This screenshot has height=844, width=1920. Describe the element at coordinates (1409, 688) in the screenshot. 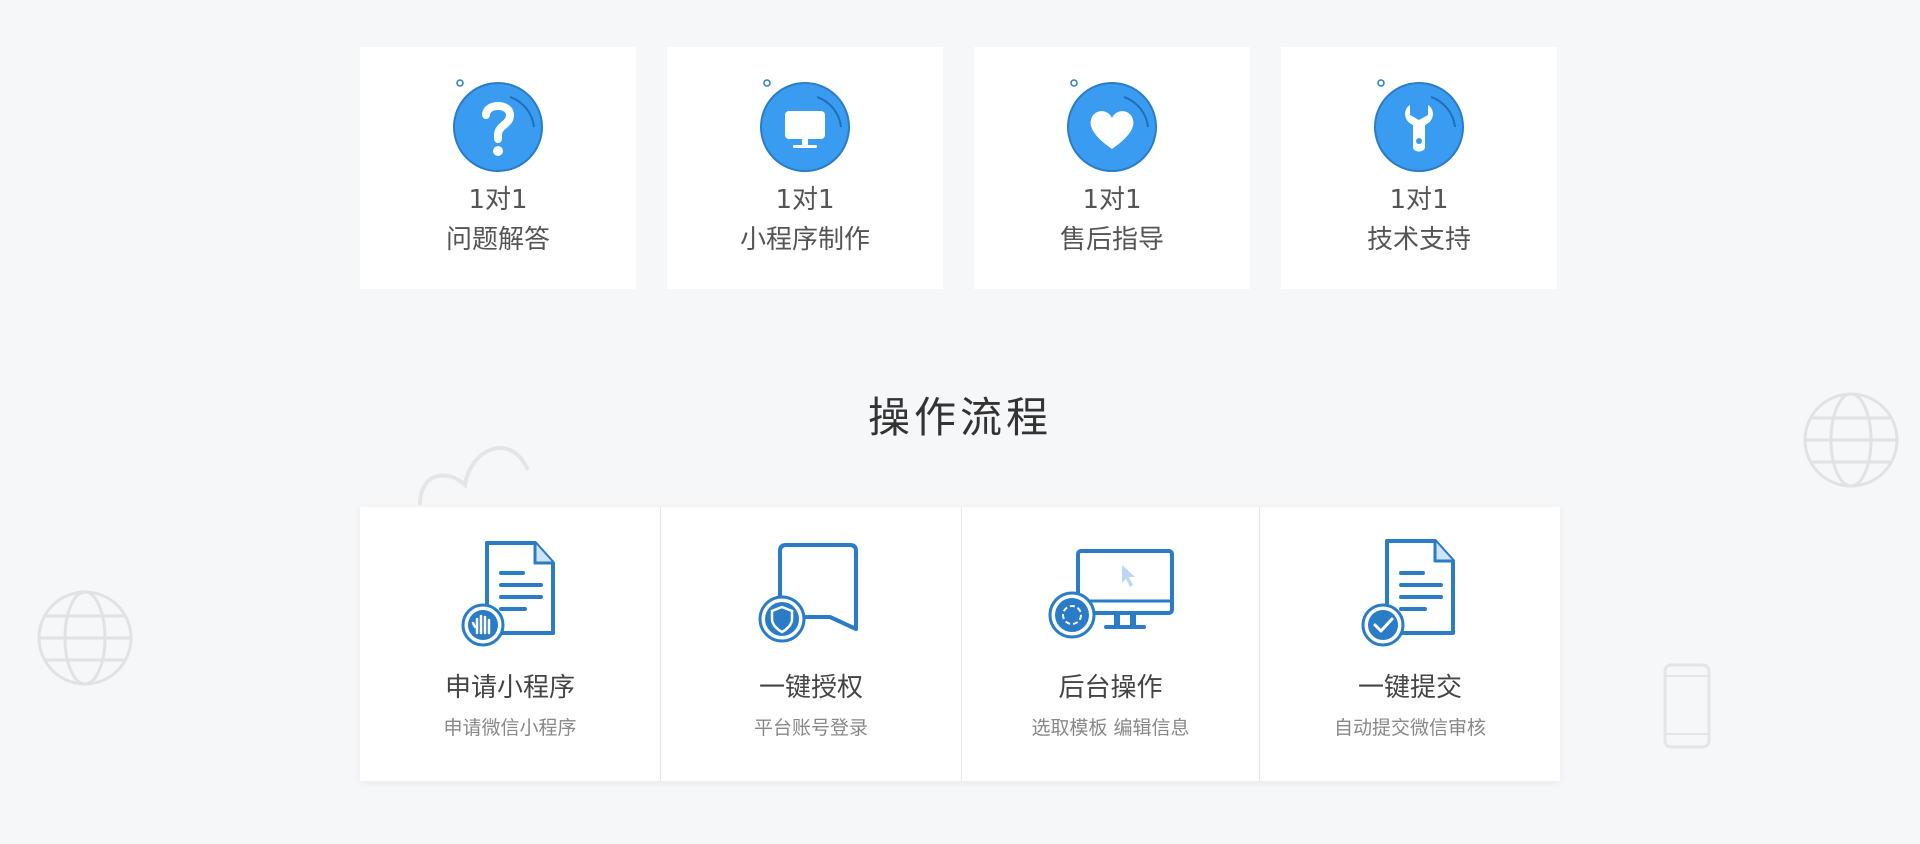

I see `step-title: 一键提交` at that location.